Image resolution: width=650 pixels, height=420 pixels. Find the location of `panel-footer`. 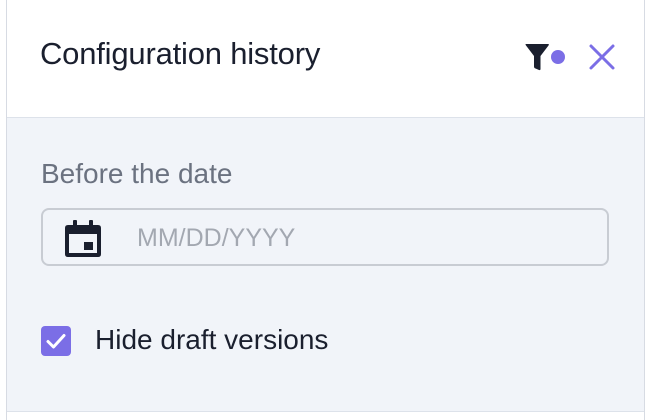

panel-footer is located at coordinates (325, 416).